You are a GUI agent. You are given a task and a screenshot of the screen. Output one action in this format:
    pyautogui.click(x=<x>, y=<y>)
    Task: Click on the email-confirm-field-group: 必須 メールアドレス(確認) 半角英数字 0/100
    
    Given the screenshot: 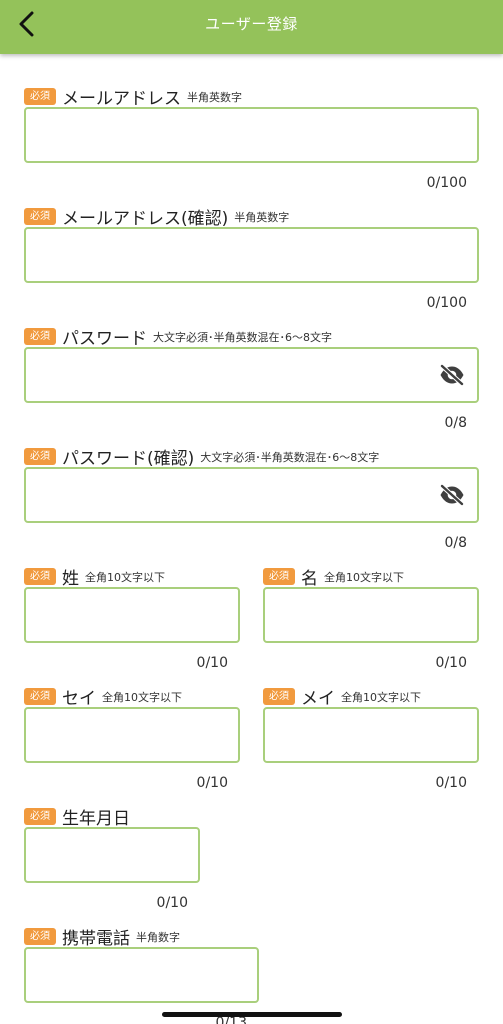 What is the action you would take?
    pyautogui.click(x=251, y=259)
    